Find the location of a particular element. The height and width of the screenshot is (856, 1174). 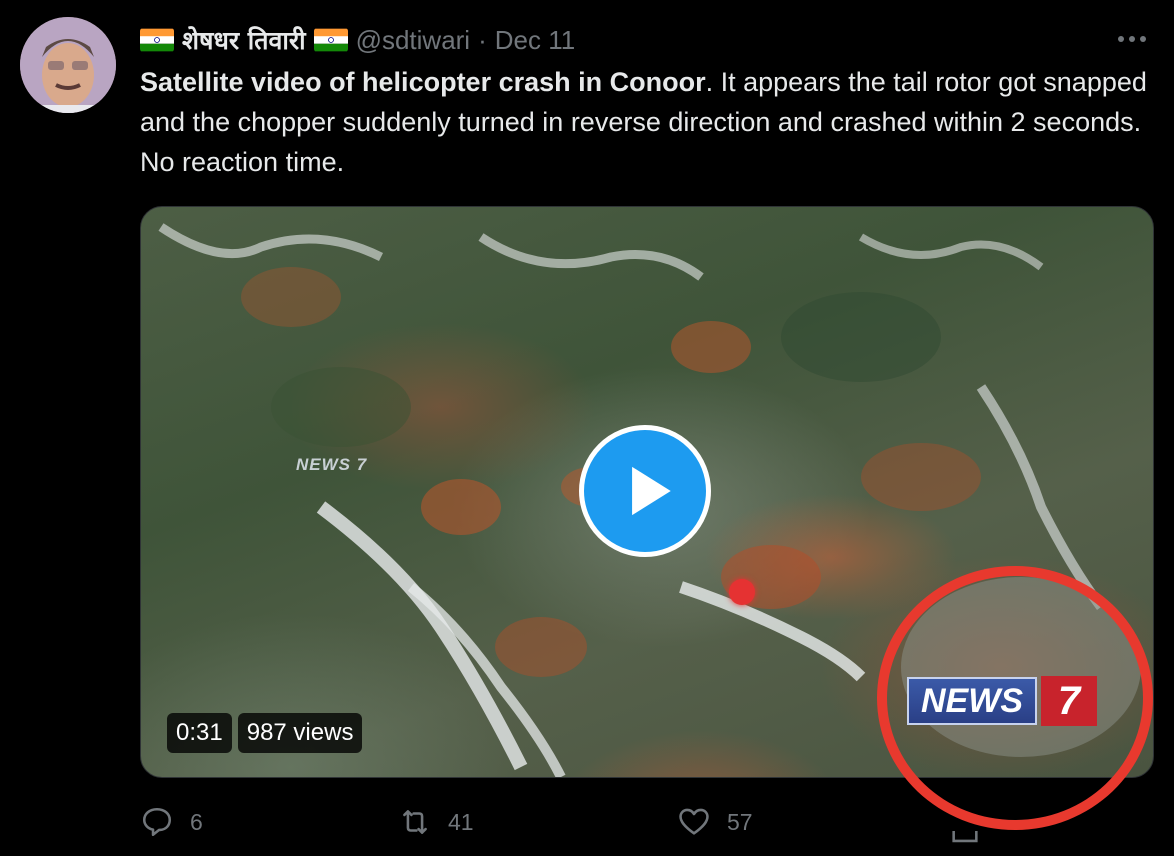

news7-watermark-small: NEWS 7 is located at coordinates (332, 464).